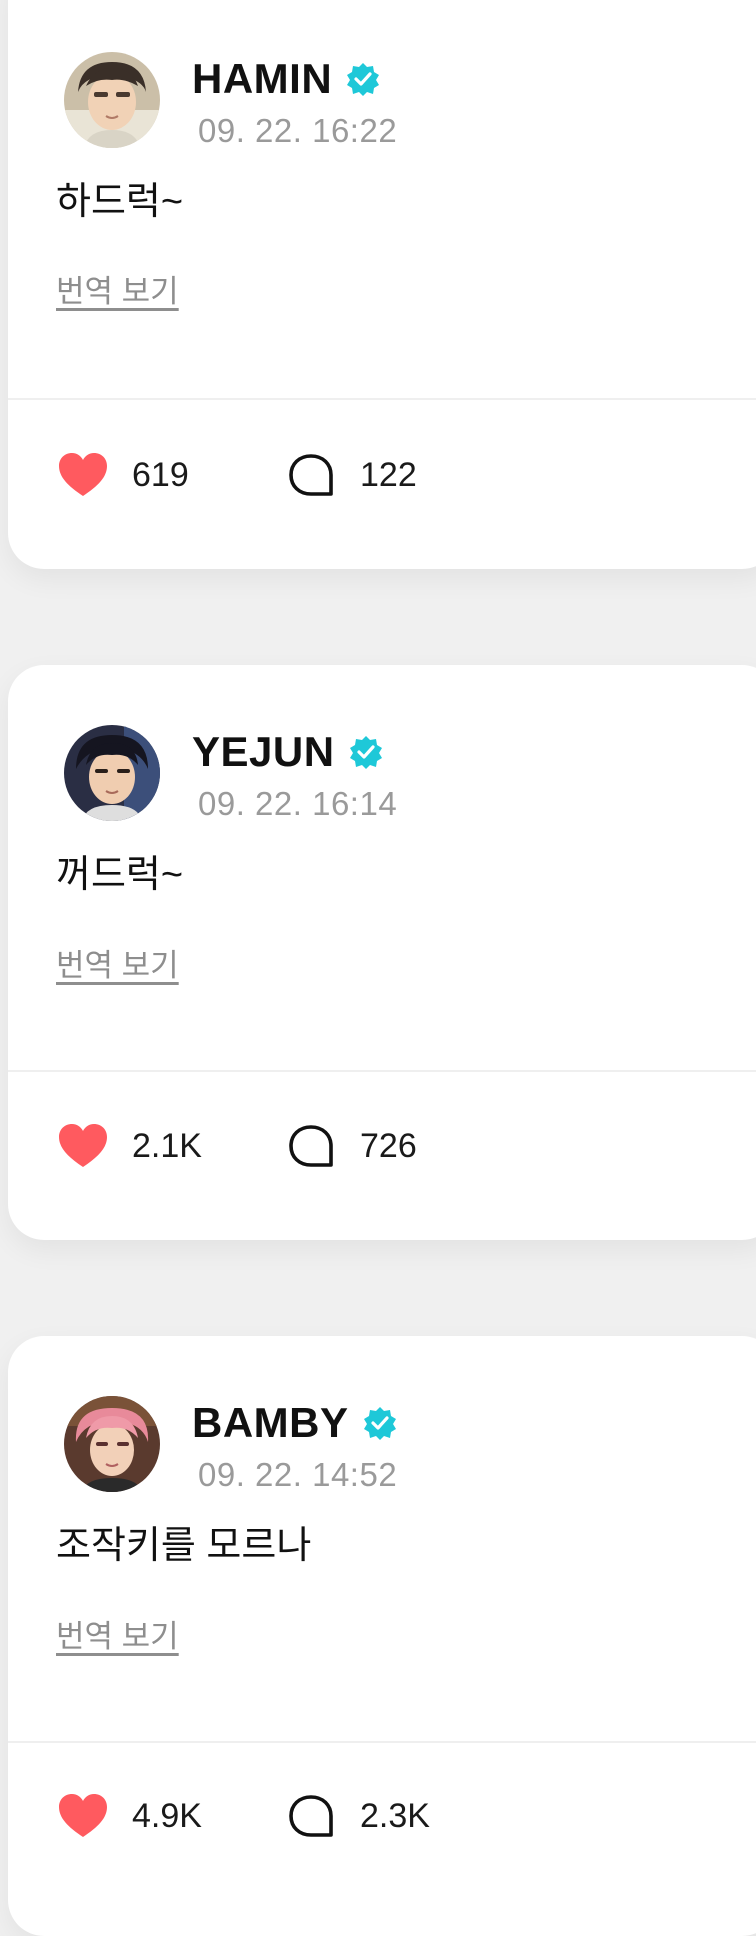 This screenshot has height=1936, width=756. Describe the element at coordinates (122, 475) in the screenshot. I see `like-button: 619` at that location.